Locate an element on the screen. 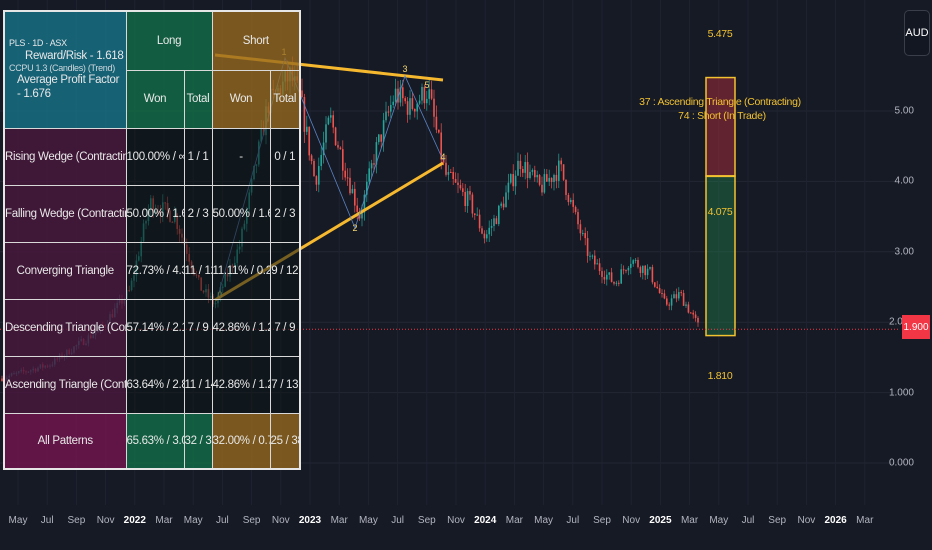 The width and height of the screenshot is (932, 550). pattern-point-label: 3 is located at coordinates (404, 69).